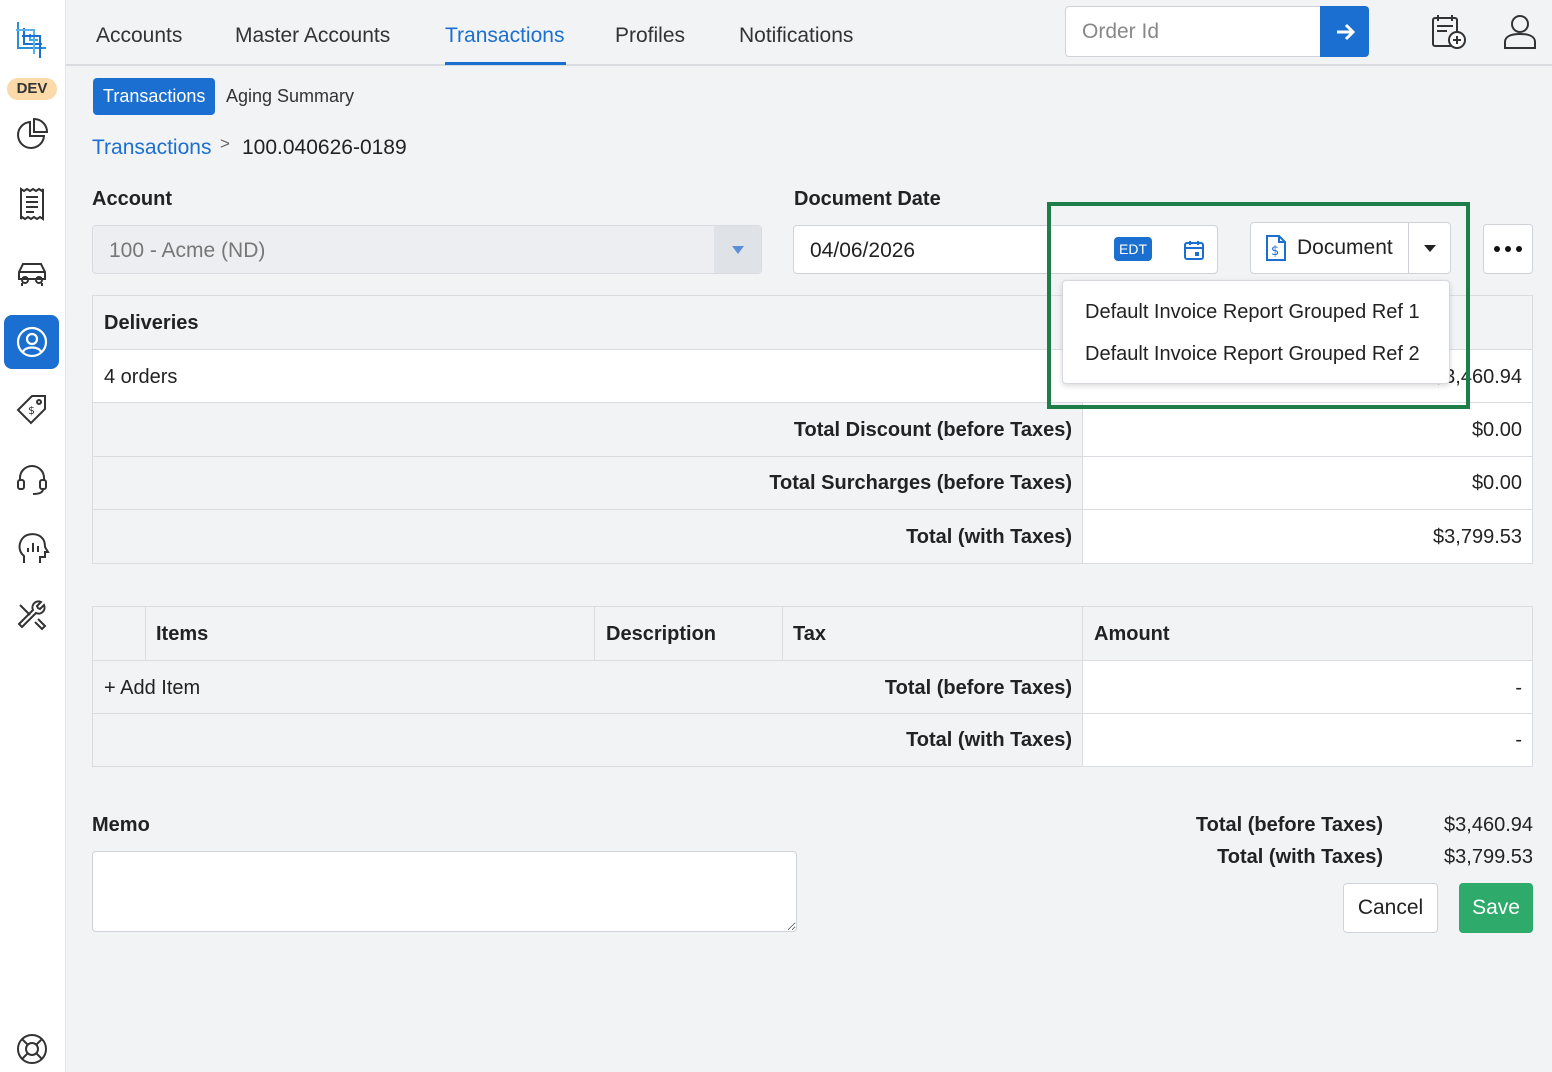  I want to click on total-surcharges-row: Total Surcharges (before Taxes) $0.00, so click(812, 483).